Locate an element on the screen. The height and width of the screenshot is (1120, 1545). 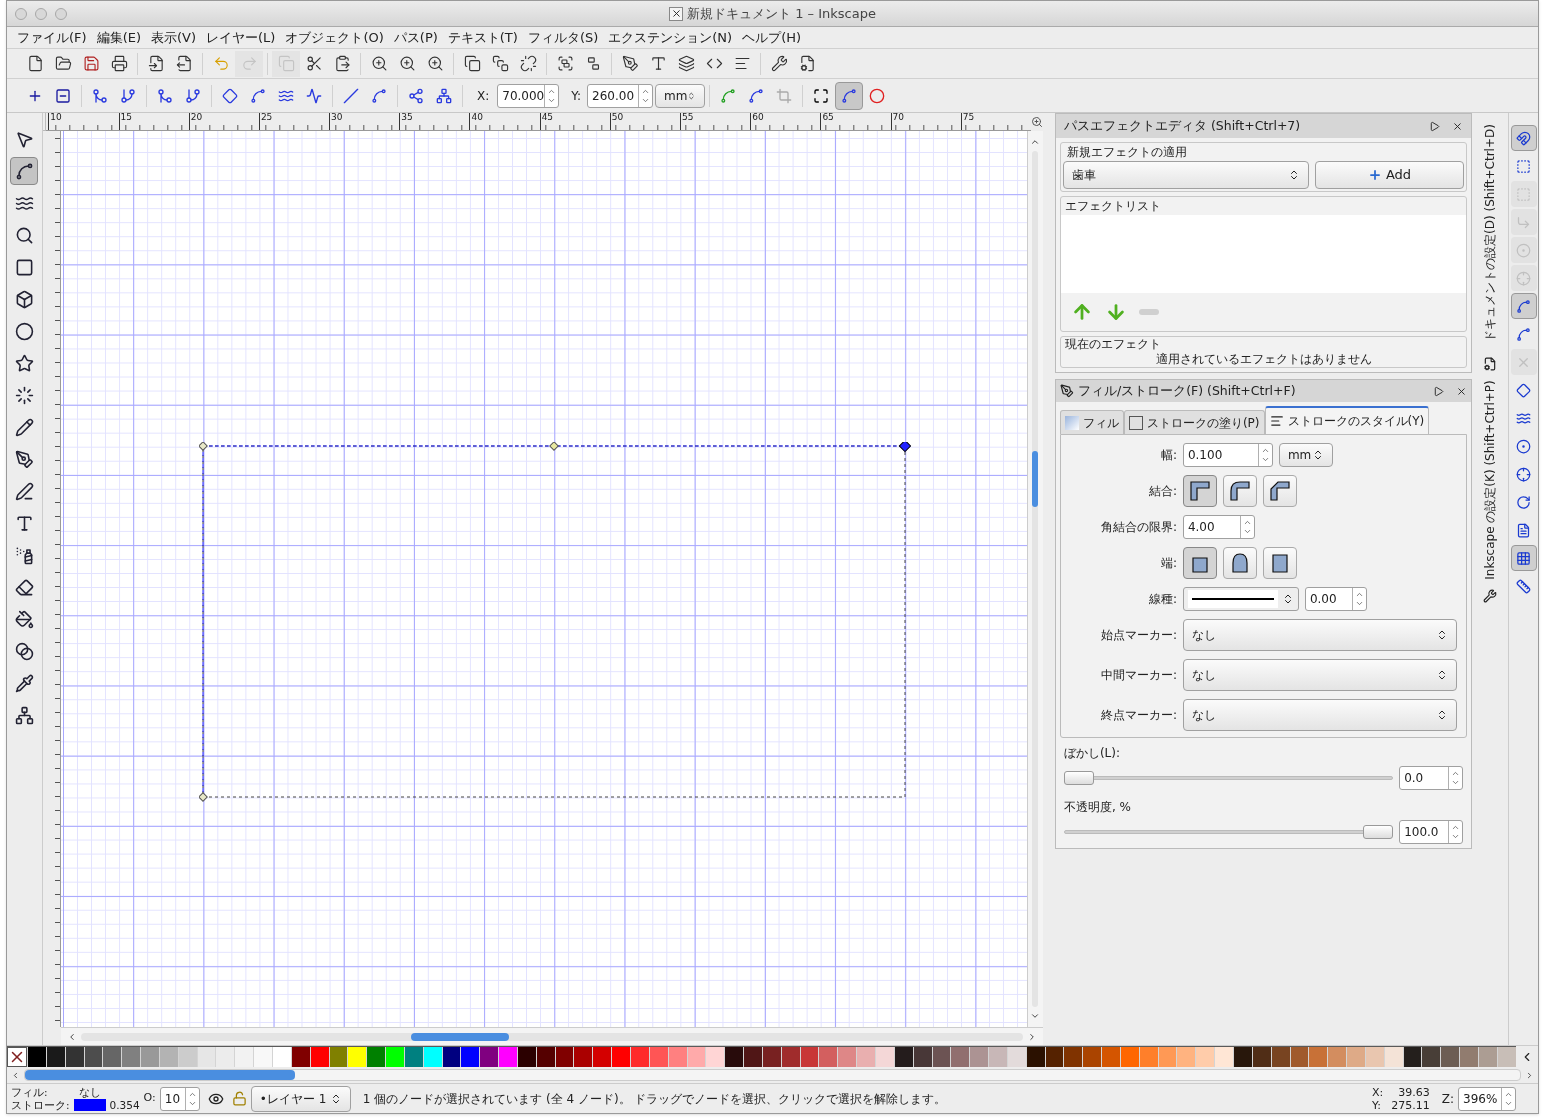
fill-value: なし is located at coordinates (89, 1092).